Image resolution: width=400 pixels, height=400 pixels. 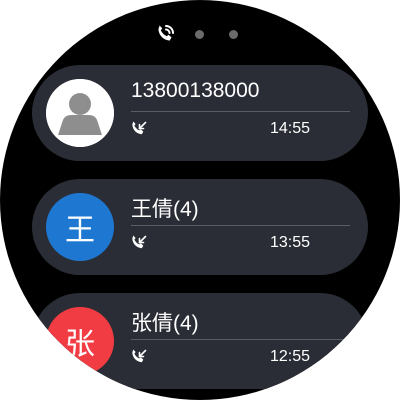 What do you see at coordinates (290, 128) in the screenshot?
I see `call-time: 14:55` at bounding box center [290, 128].